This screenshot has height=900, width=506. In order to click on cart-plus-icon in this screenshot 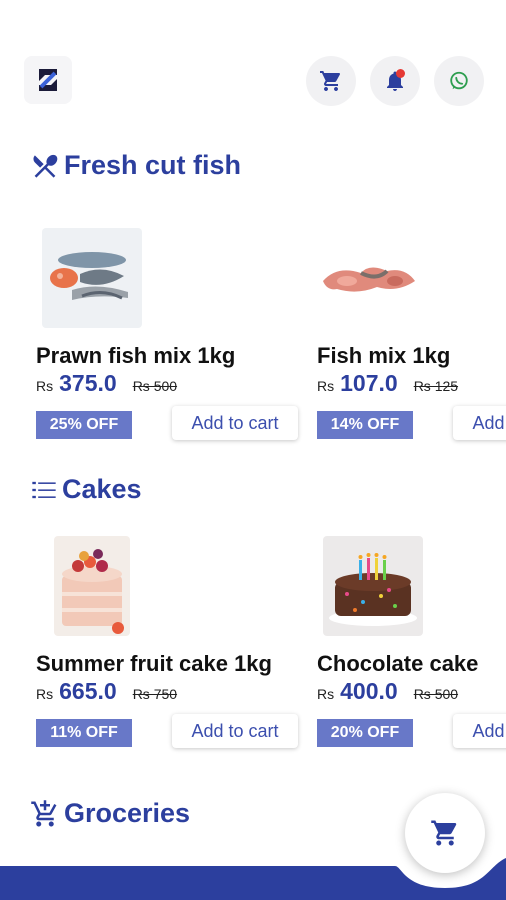, I will do `click(44, 812)`.